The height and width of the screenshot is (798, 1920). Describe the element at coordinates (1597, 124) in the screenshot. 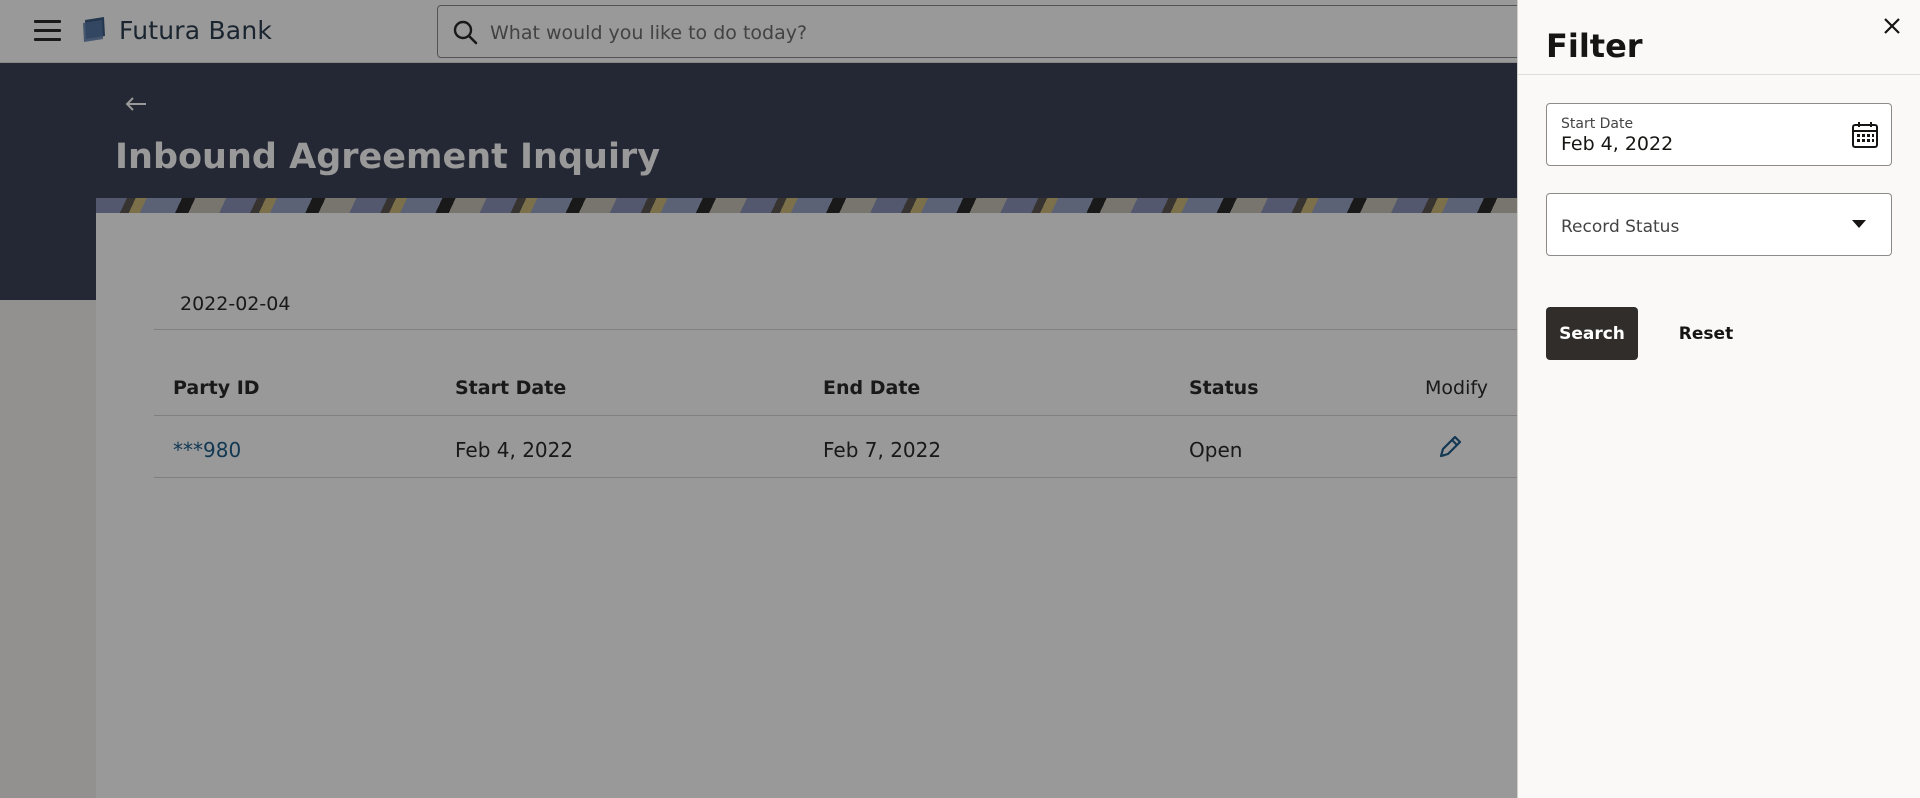

I see `start-date-label: Start Date` at that location.